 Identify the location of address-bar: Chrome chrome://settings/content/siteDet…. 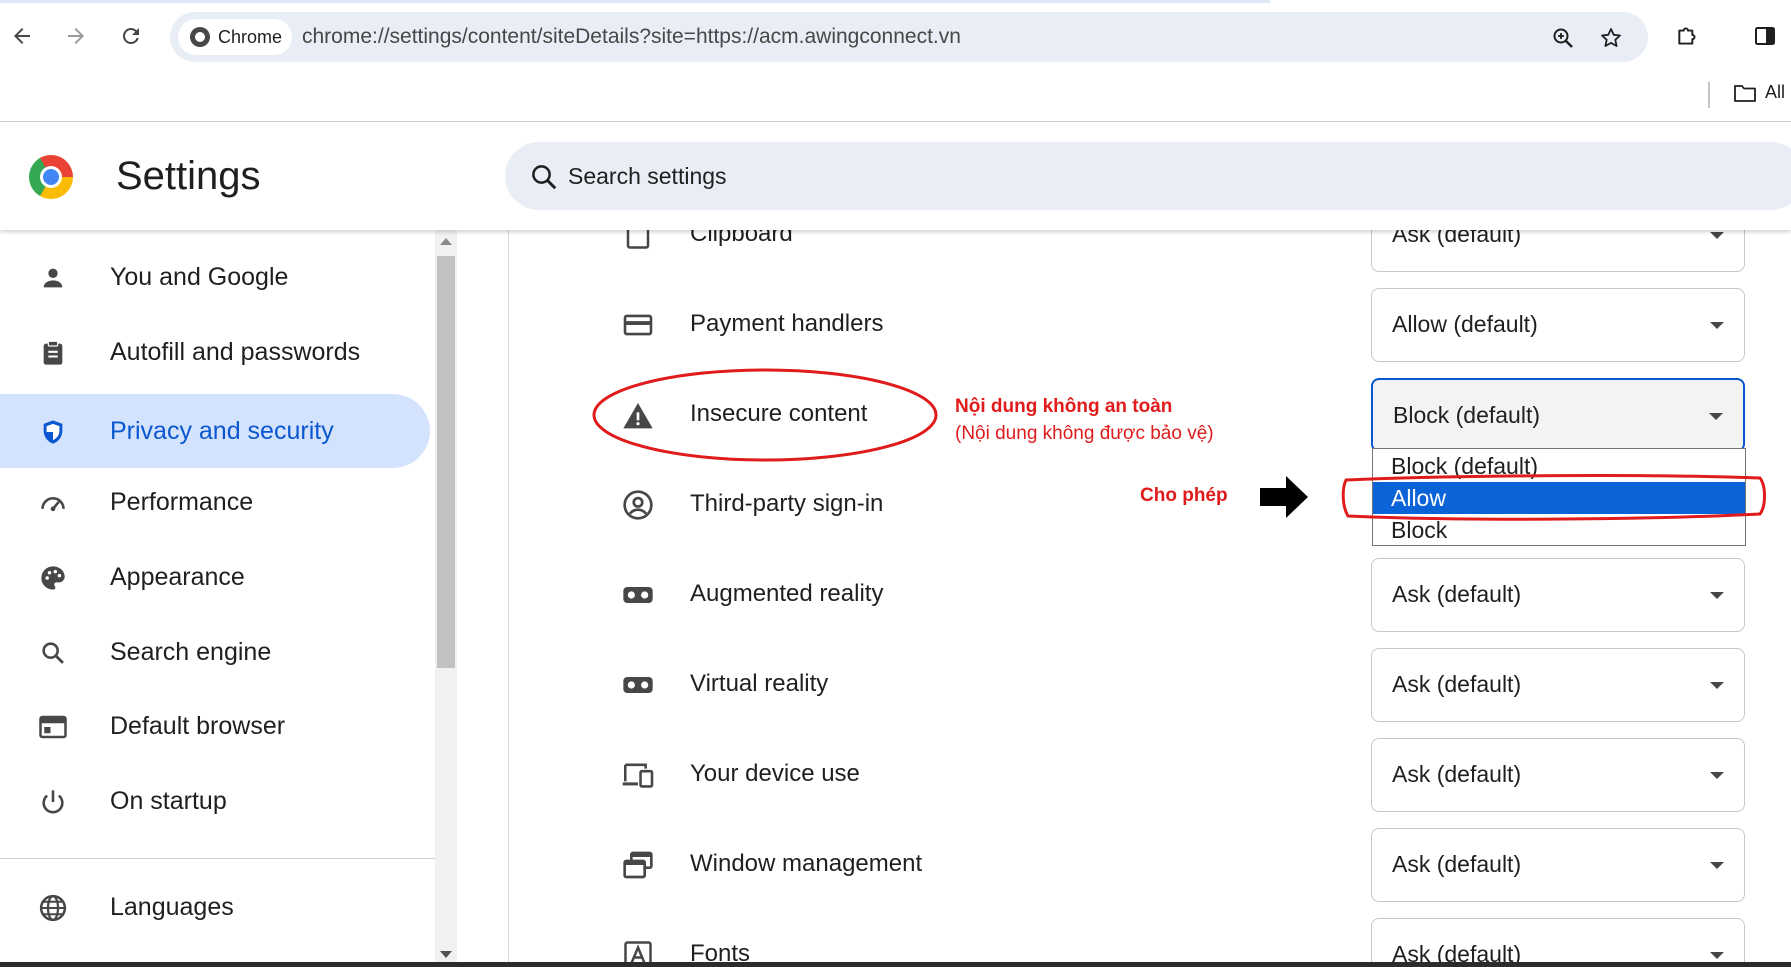
(909, 37).